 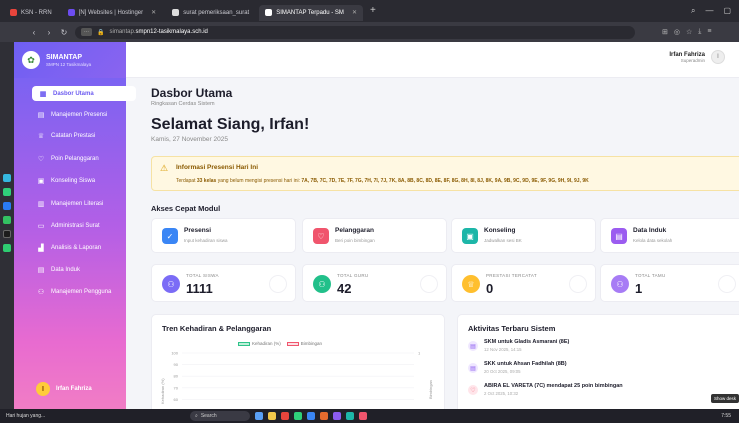 What do you see at coordinates (677, 32) in the screenshot?
I see `extension-icon: ◎` at bounding box center [677, 32].